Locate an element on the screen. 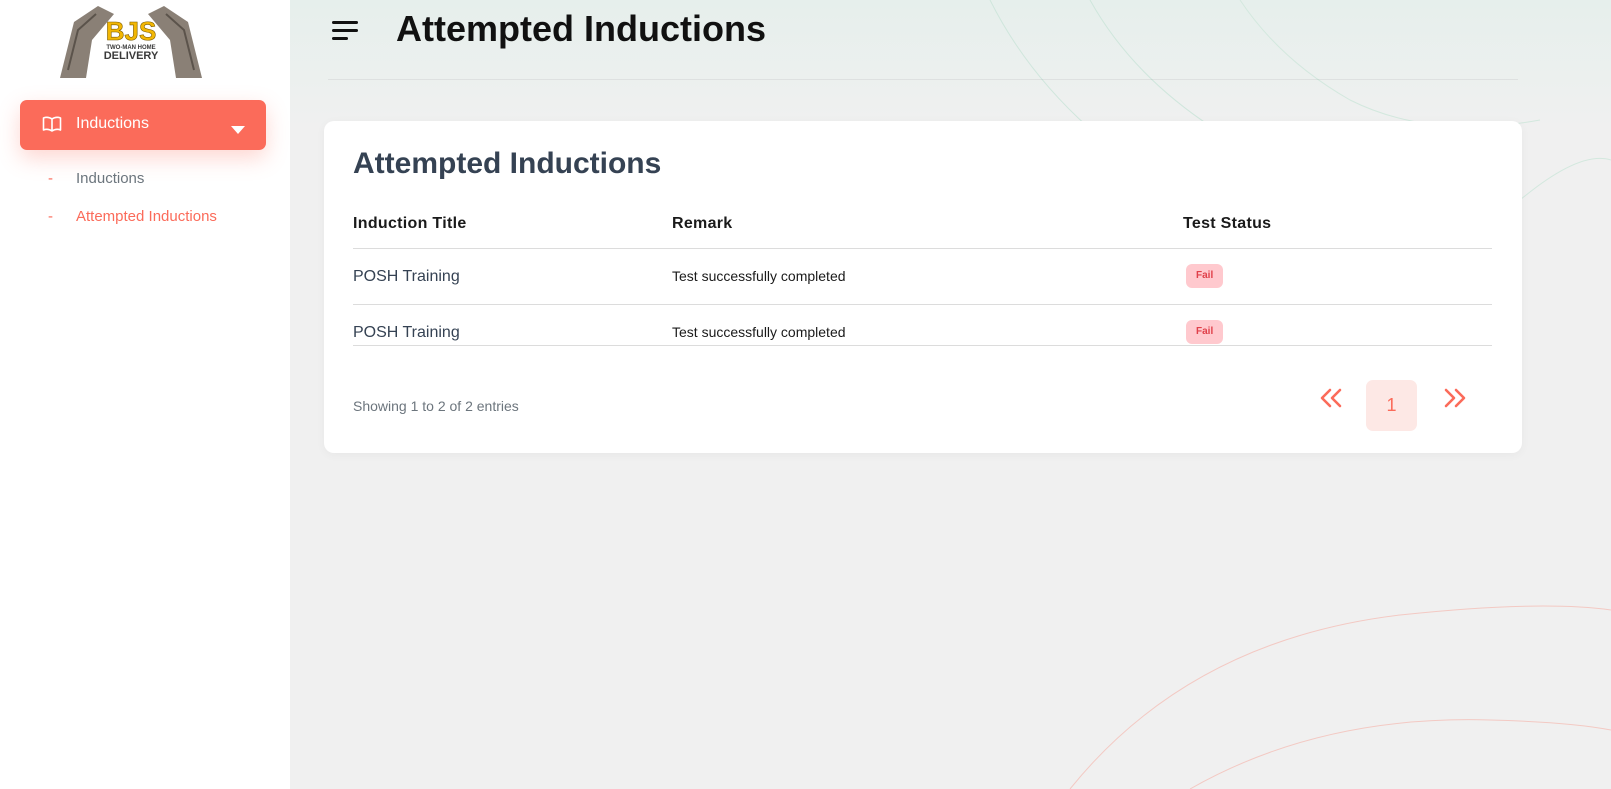 The image size is (1611, 789). double-chevron-left-icon is located at coordinates (1331, 398).